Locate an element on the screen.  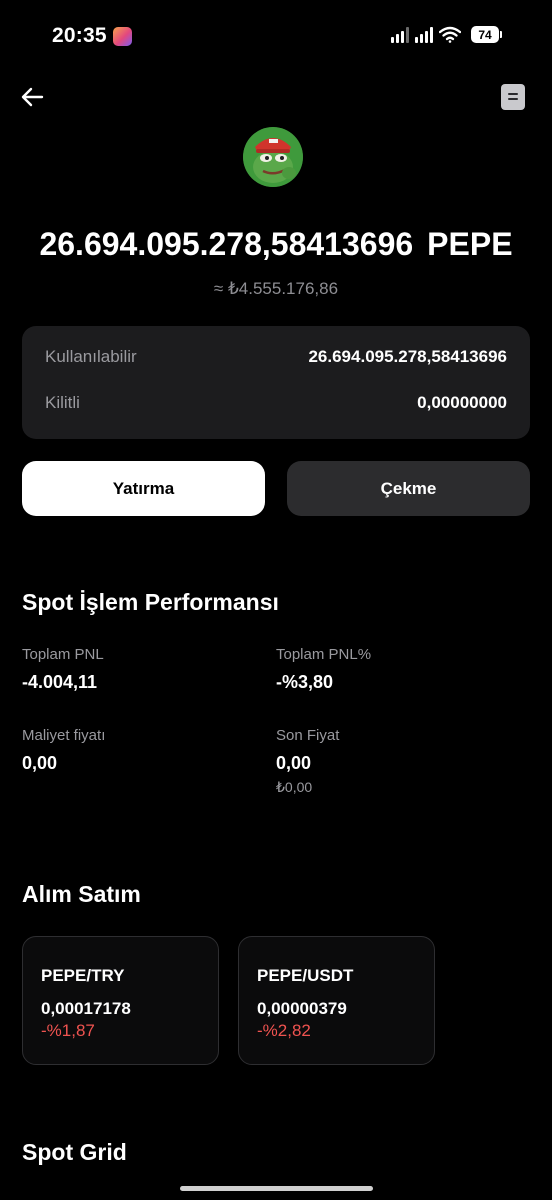
signal-2-icon is located at coordinates (424, 34).